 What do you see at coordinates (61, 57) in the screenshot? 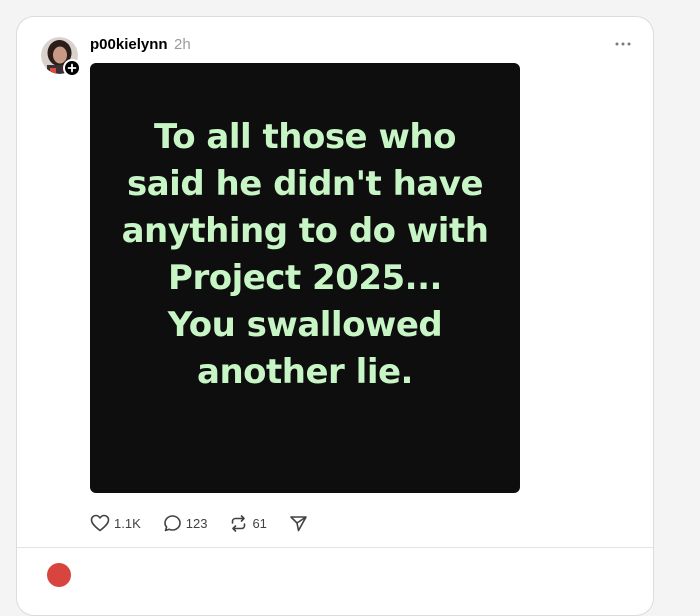
I see `avatar` at bounding box center [61, 57].